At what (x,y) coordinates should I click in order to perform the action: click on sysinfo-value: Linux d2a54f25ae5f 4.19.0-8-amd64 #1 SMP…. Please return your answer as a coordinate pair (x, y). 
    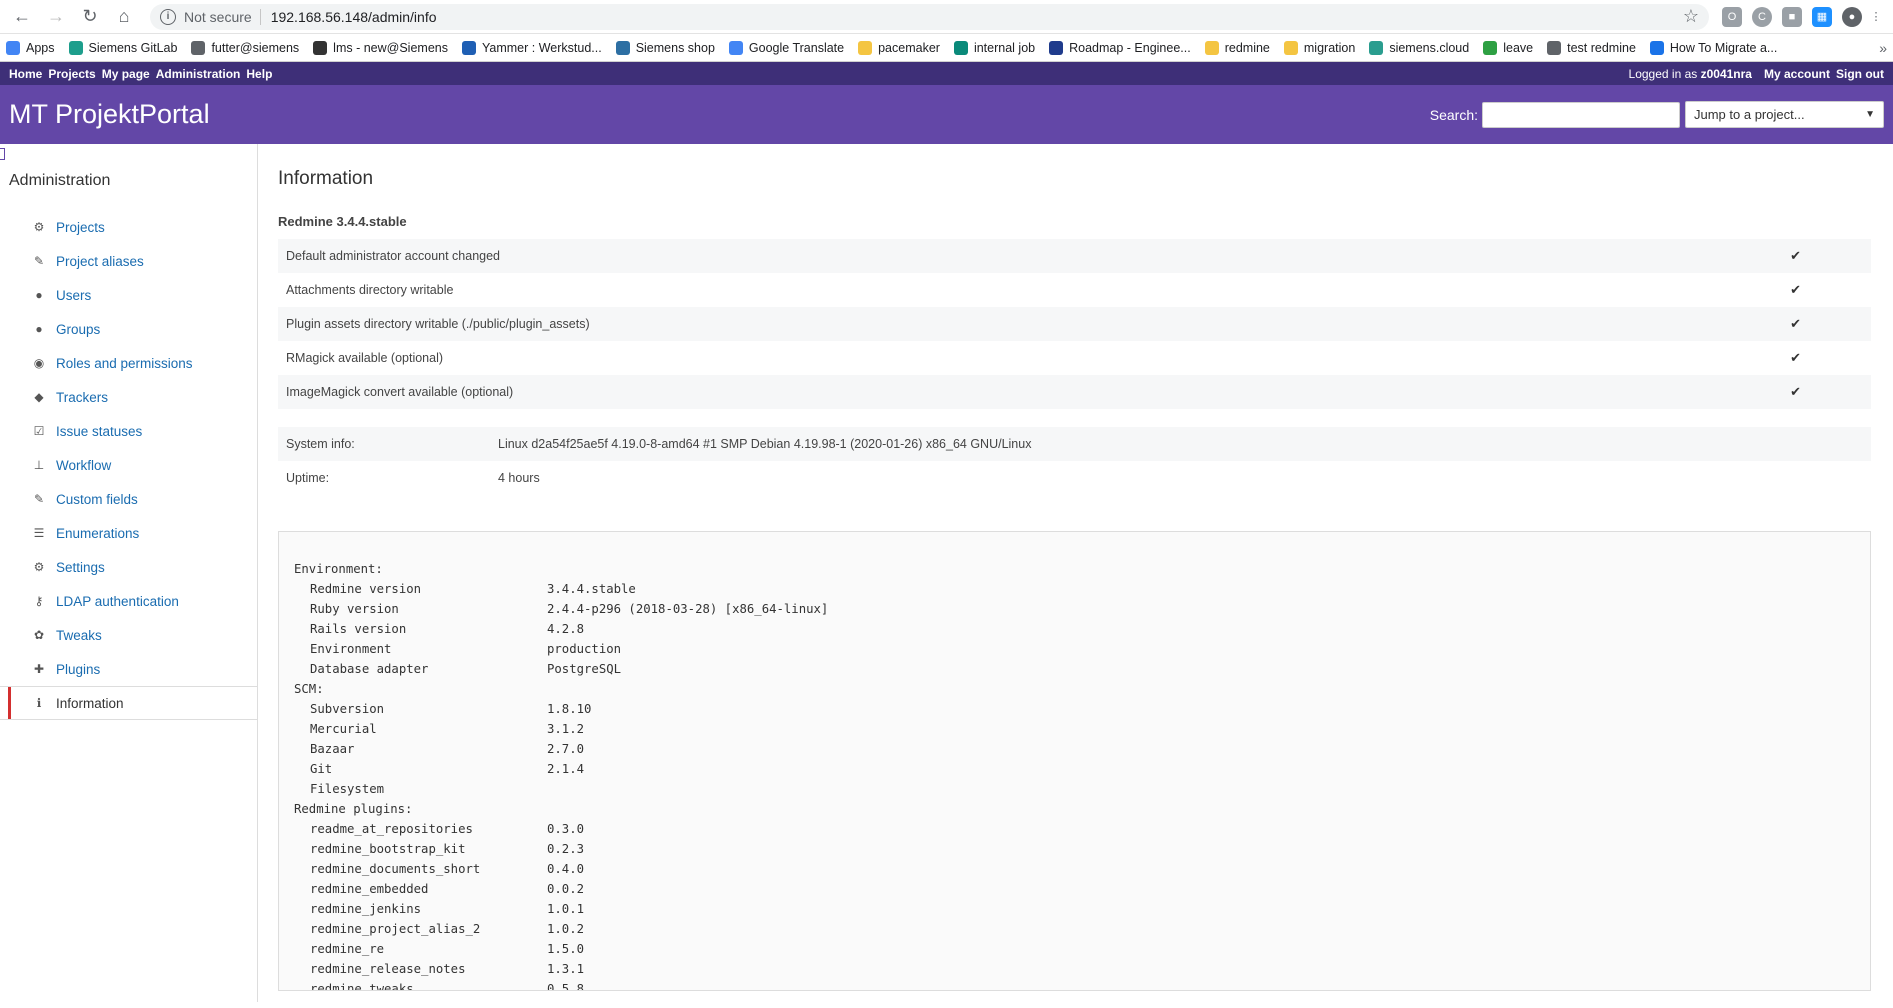
    Looking at the image, I should click on (765, 444).